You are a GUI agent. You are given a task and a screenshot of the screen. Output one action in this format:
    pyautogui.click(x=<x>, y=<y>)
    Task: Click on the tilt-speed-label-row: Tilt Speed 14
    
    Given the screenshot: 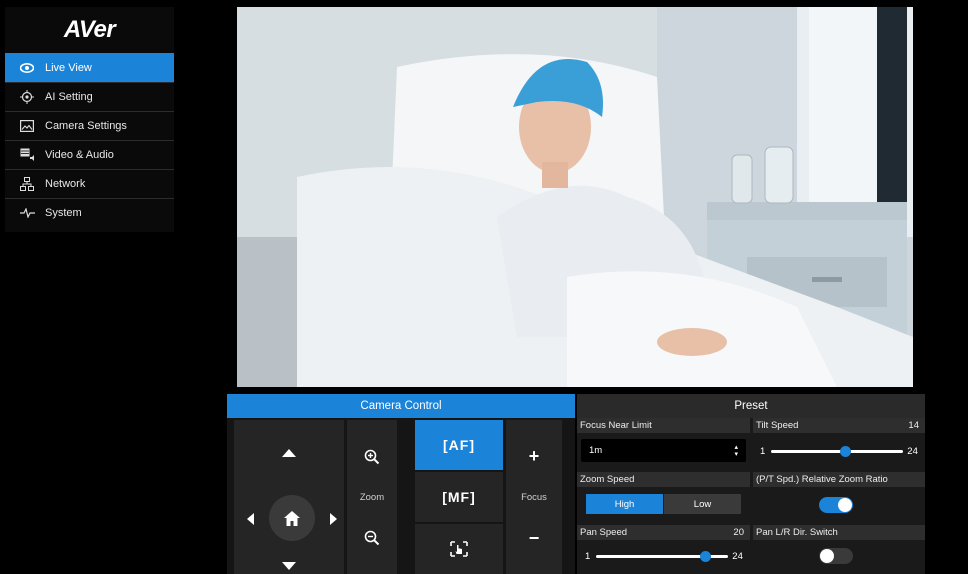 What is the action you would take?
    pyautogui.click(x=839, y=425)
    